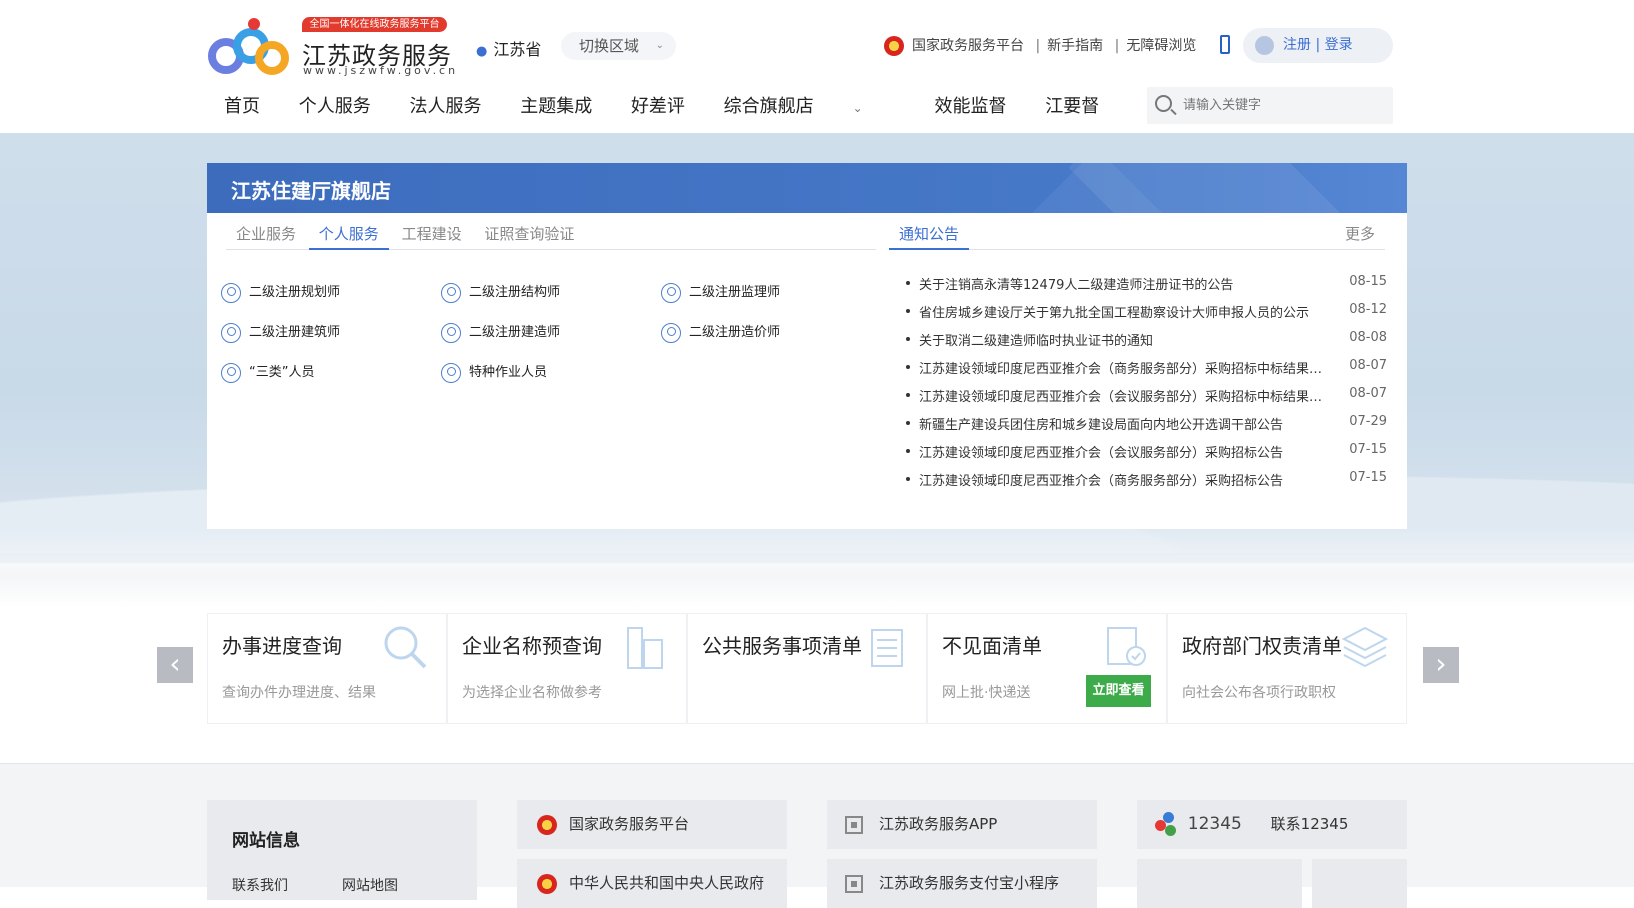 This screenshot has height=908, width=1634. Describe the element at coordinates (1360, 234) in the screenshot. I see `more-link: 更多` at that location.